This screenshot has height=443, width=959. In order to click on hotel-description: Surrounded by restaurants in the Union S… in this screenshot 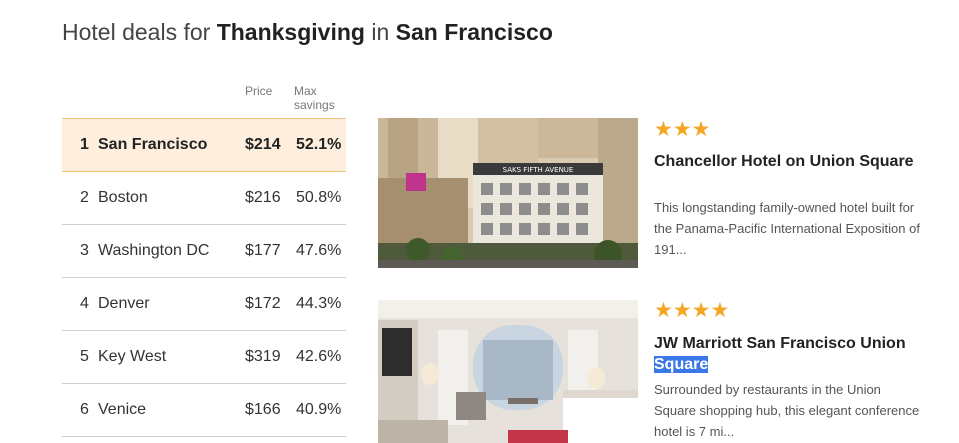, I will do `click(787, 410)`.